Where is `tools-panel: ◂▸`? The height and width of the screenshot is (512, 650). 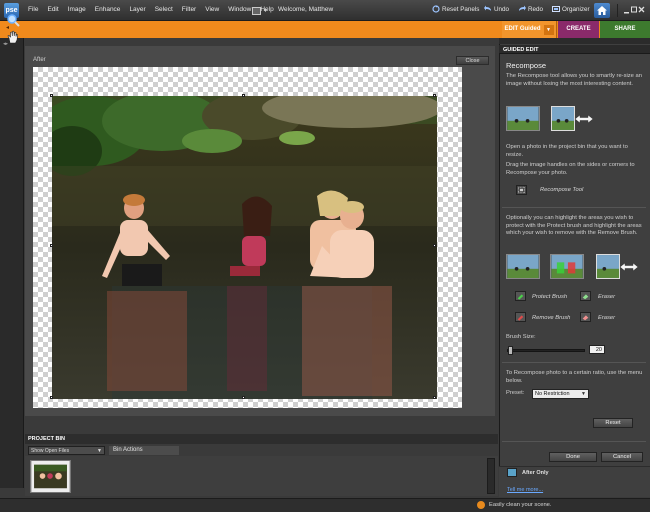
tools-panel: ◂▸ is located at coordinates (12, 263).